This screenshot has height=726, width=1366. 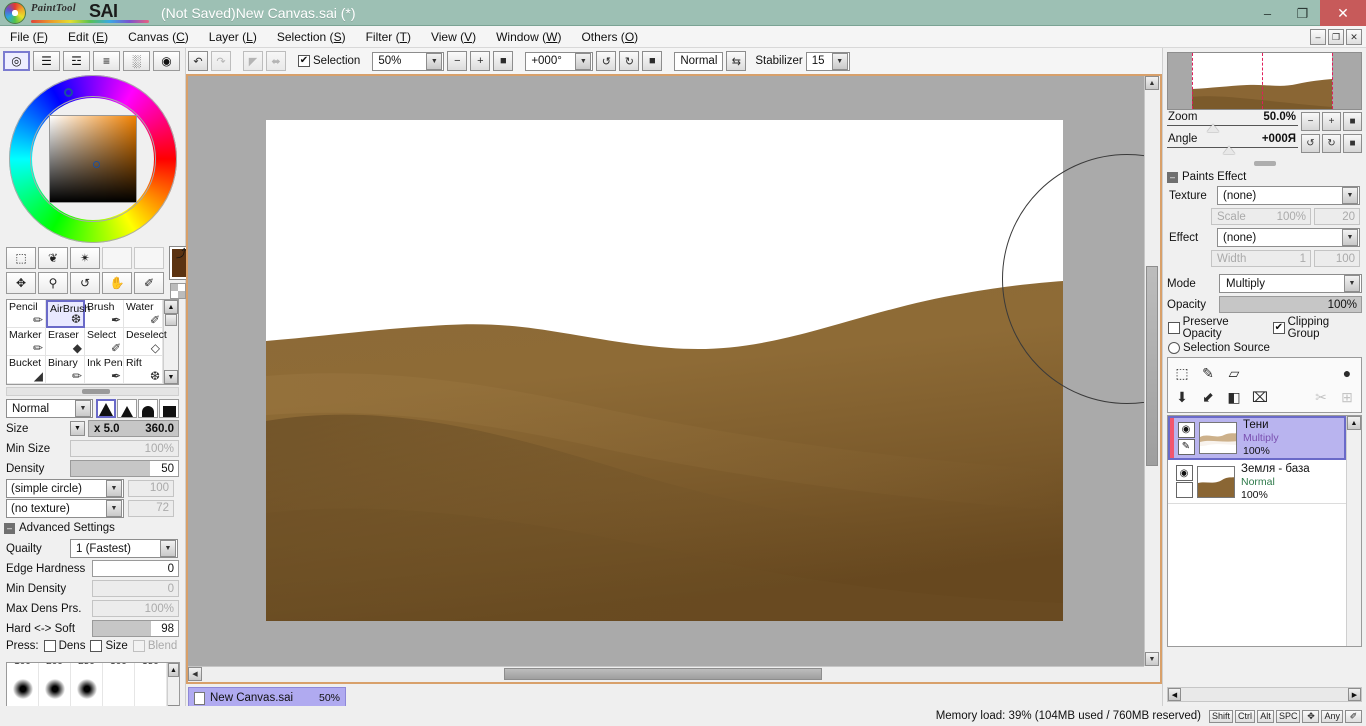 What do you see at coordinates (106, 408) in the screenshot?
I see `shape-sharp-cone-icon` at bounding box center [106, 408].